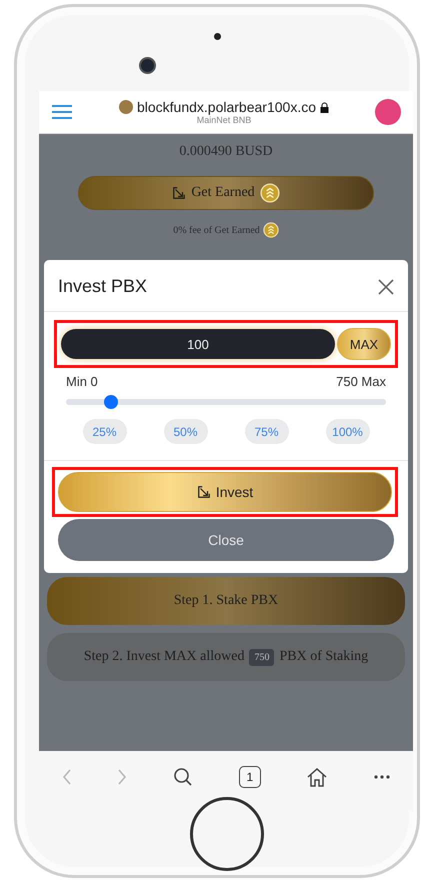  I want to click on balance-text: 0.000490 BUSD, so click(226, 152).